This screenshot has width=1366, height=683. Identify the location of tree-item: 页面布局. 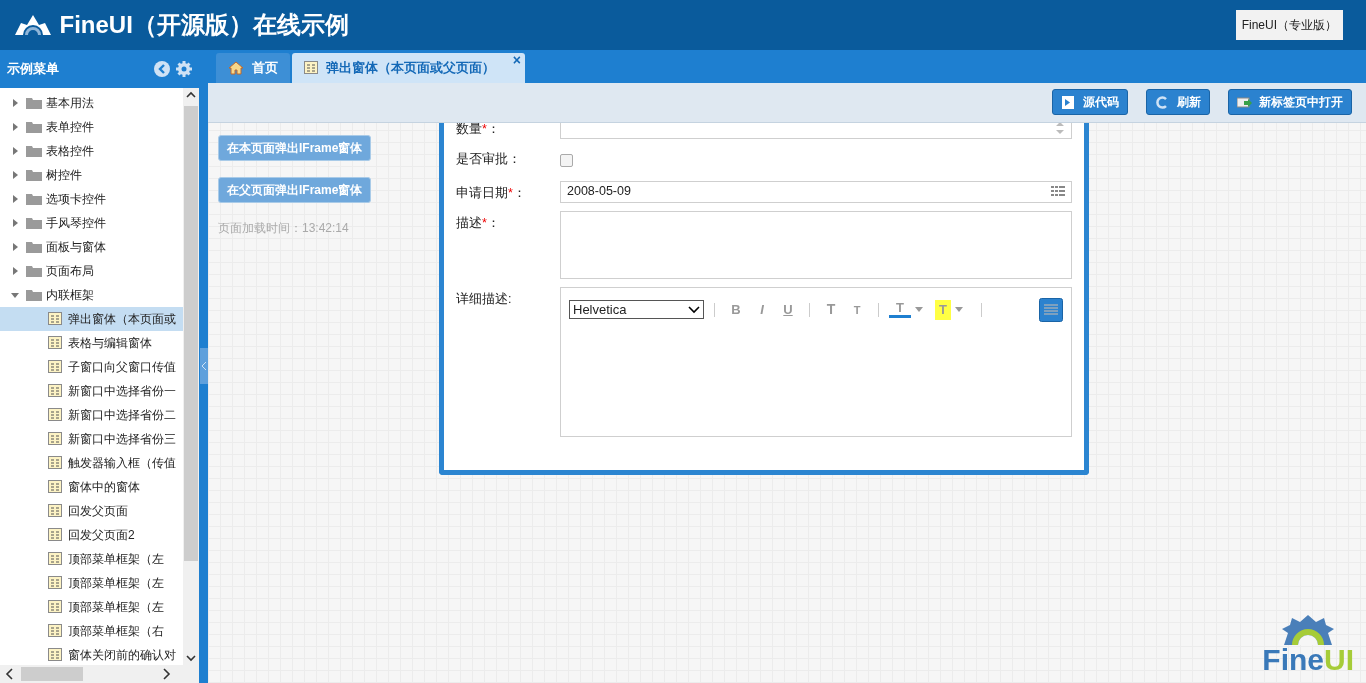
(91, 270).